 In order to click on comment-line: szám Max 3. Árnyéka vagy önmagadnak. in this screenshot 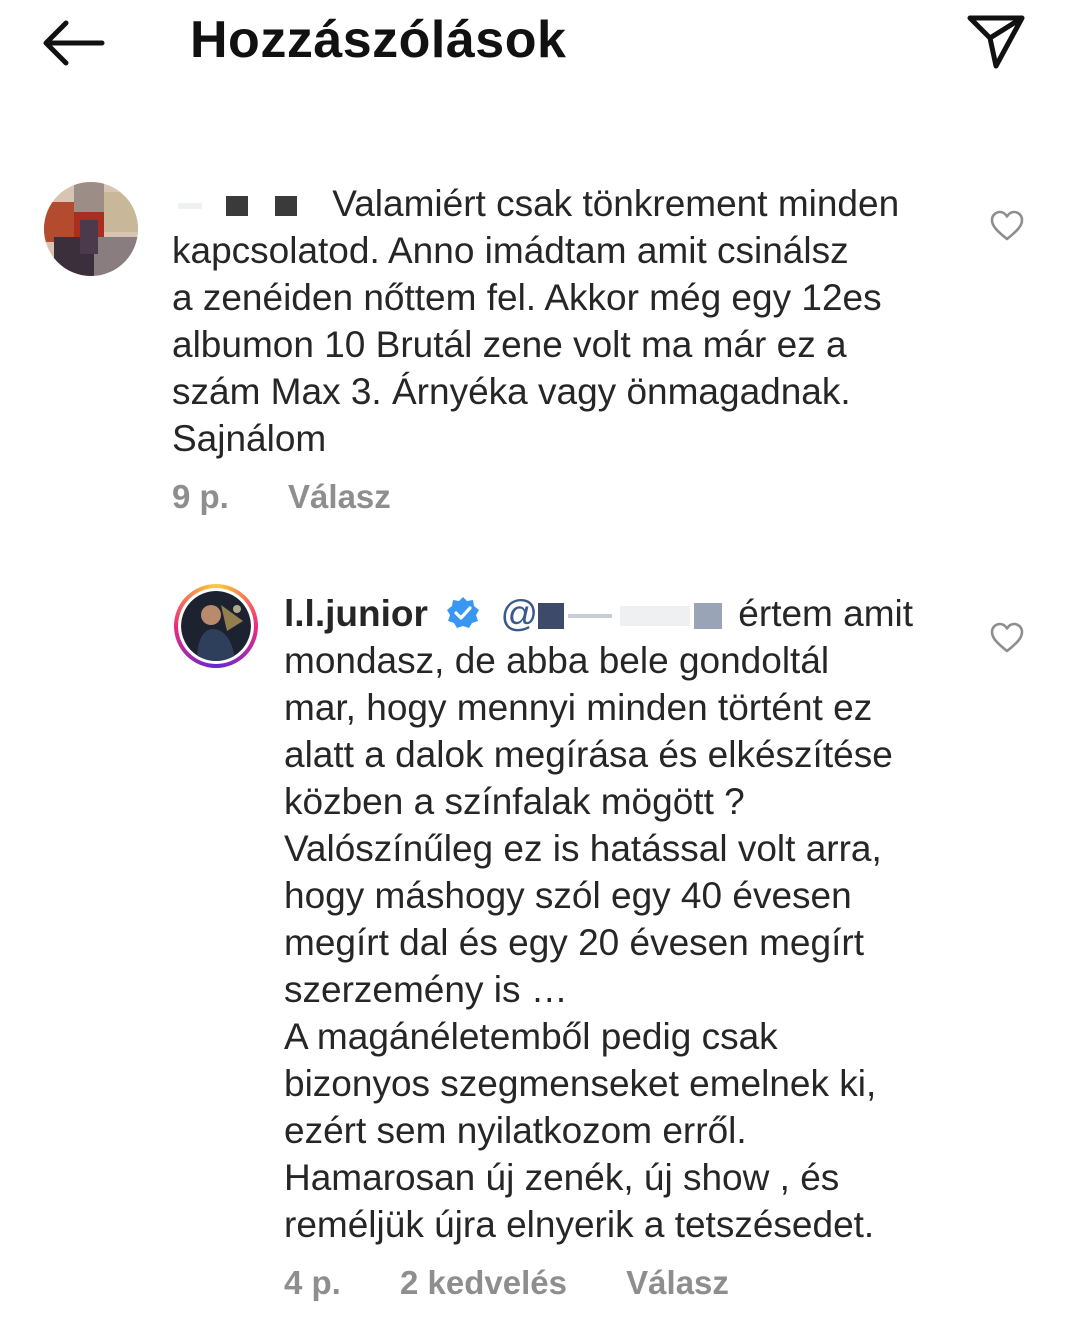, I will do `click(511, 391)`.